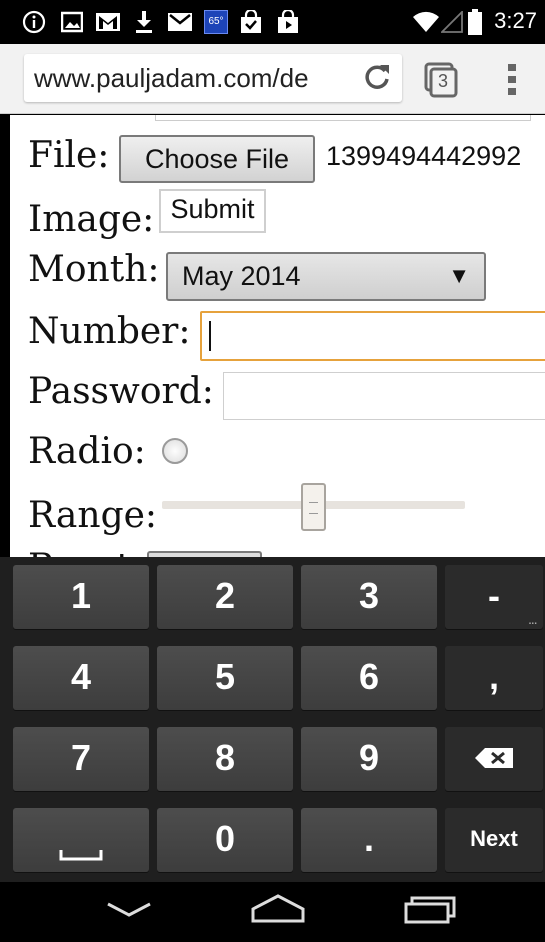  Describe the element at coordinates (108, 22) in the screenshot. I see `gmail-icon` at that location.